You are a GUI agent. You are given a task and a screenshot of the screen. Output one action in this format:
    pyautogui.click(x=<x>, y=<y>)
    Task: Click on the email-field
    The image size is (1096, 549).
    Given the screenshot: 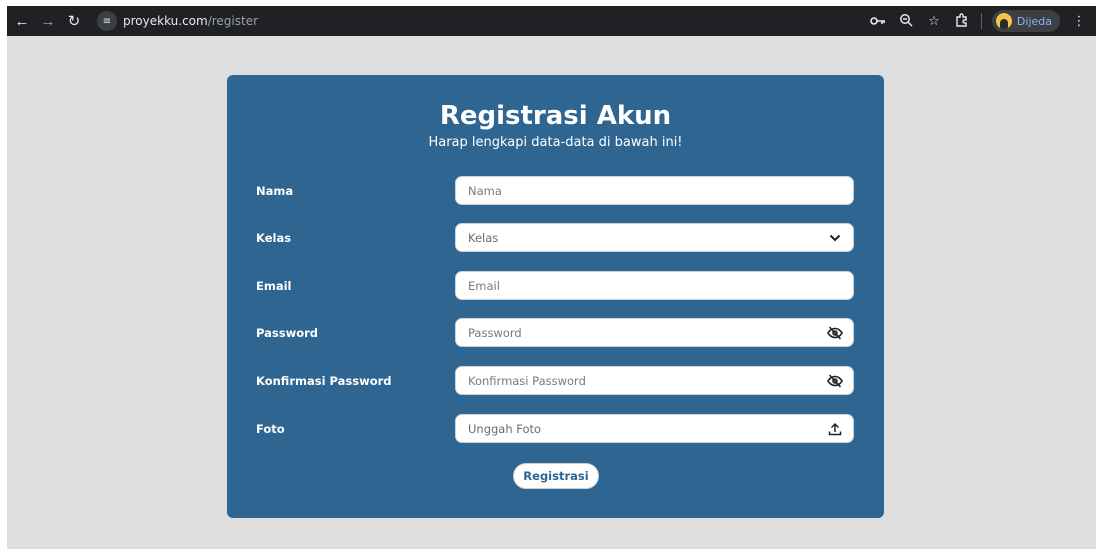 What is the action you would take?
    pyautogui.click(x=654, y=285)
    